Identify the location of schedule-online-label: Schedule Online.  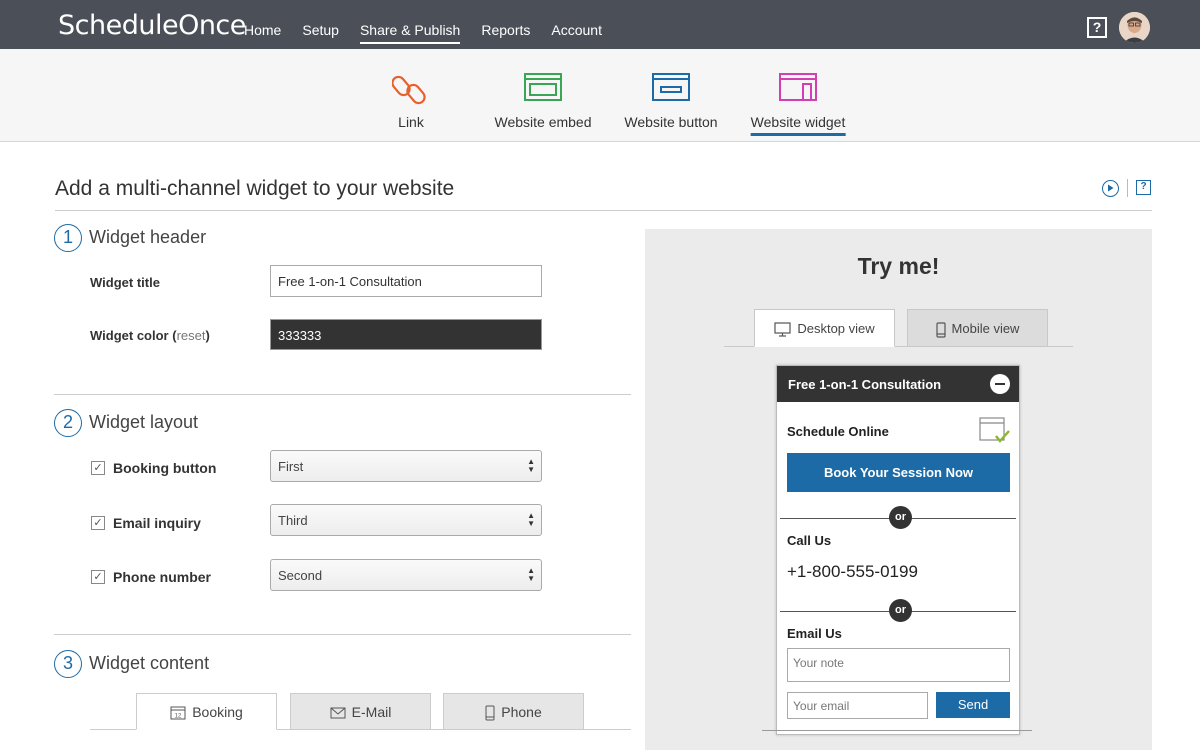
(838, 431).